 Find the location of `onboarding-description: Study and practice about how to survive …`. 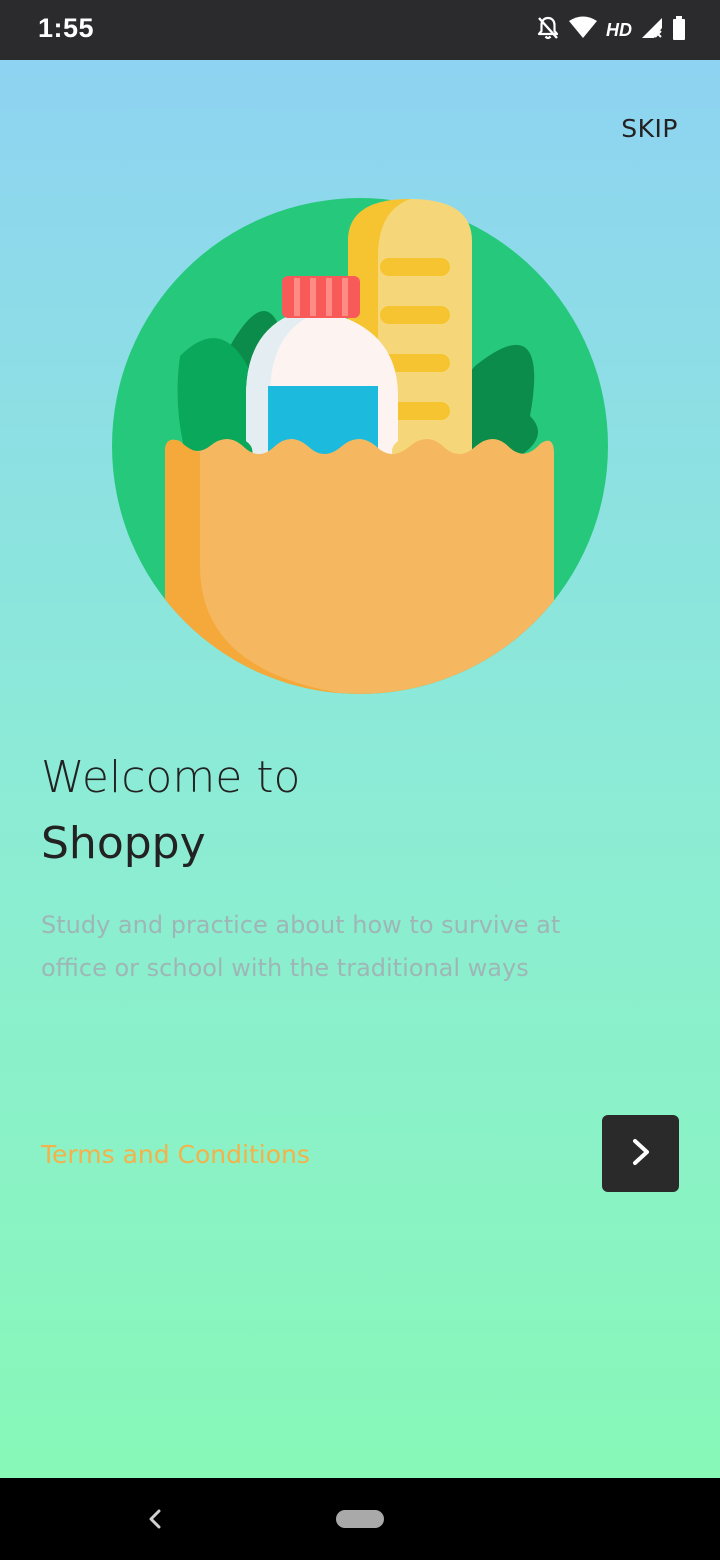

onboarding-description: Study and practice about how to survive … is located at coordinates (301, 946).